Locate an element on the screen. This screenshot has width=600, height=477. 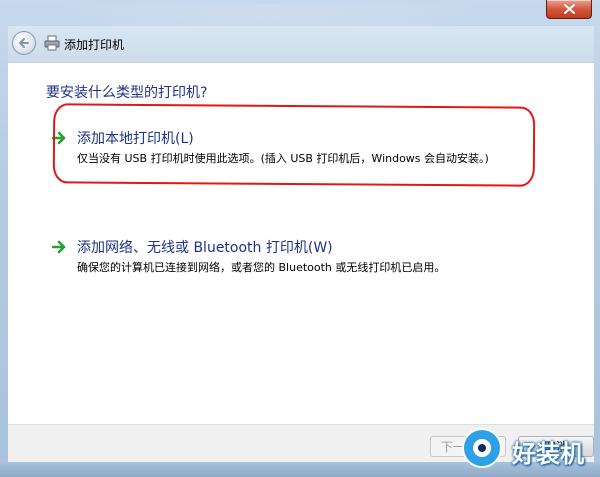
add-network-printer-link: 添加网络、无线或 Bluetooth 打印机(W) is located at coordinates (205, 247).